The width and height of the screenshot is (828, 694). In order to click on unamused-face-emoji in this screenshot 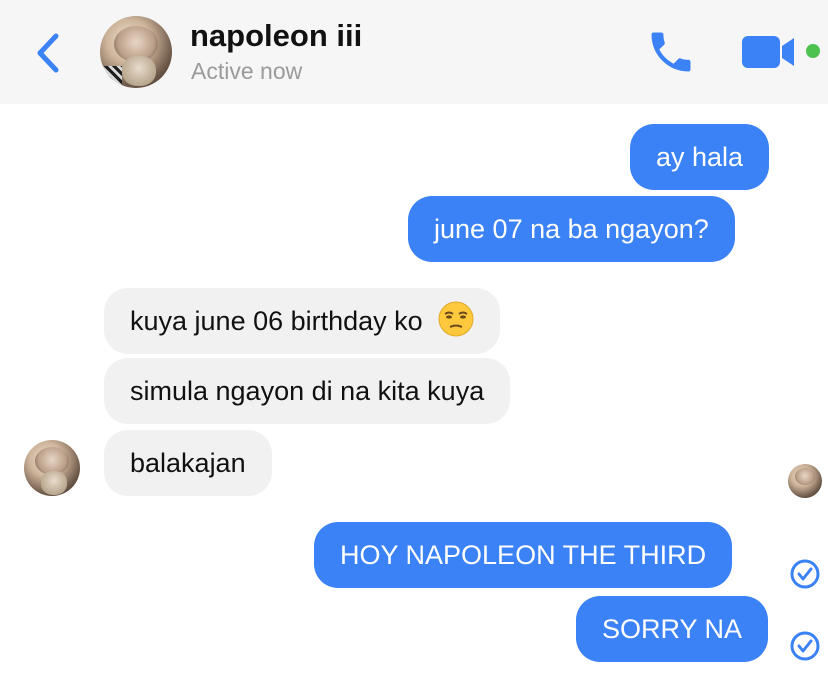, I will do `click(456, 319)`.